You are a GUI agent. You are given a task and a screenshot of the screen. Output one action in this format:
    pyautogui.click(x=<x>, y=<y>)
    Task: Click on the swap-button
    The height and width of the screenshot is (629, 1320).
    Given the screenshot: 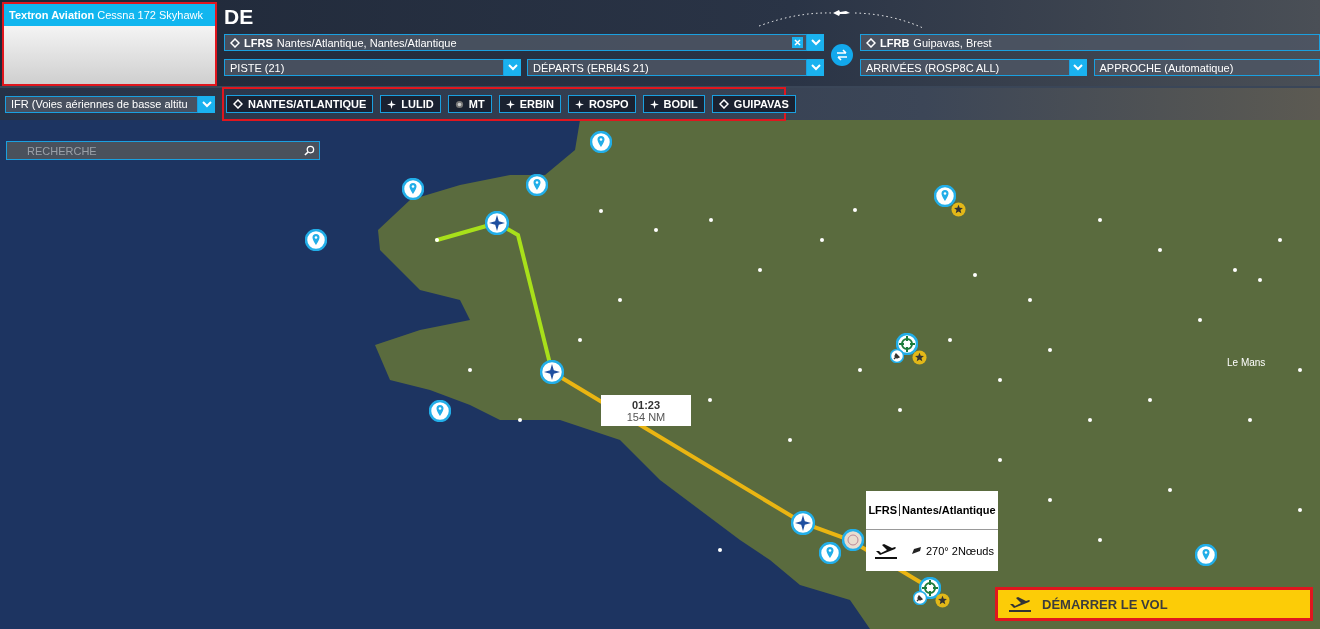 What is the action you would take?
    pyautogui.click(x=842, y=55)
    